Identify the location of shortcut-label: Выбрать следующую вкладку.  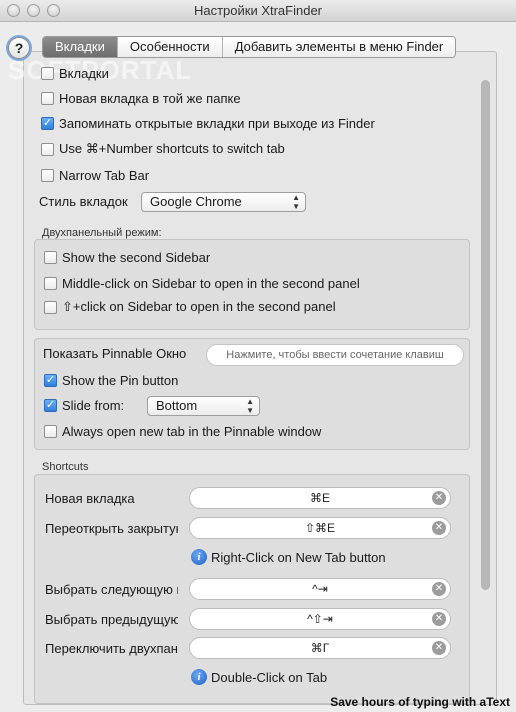
(111, 589).